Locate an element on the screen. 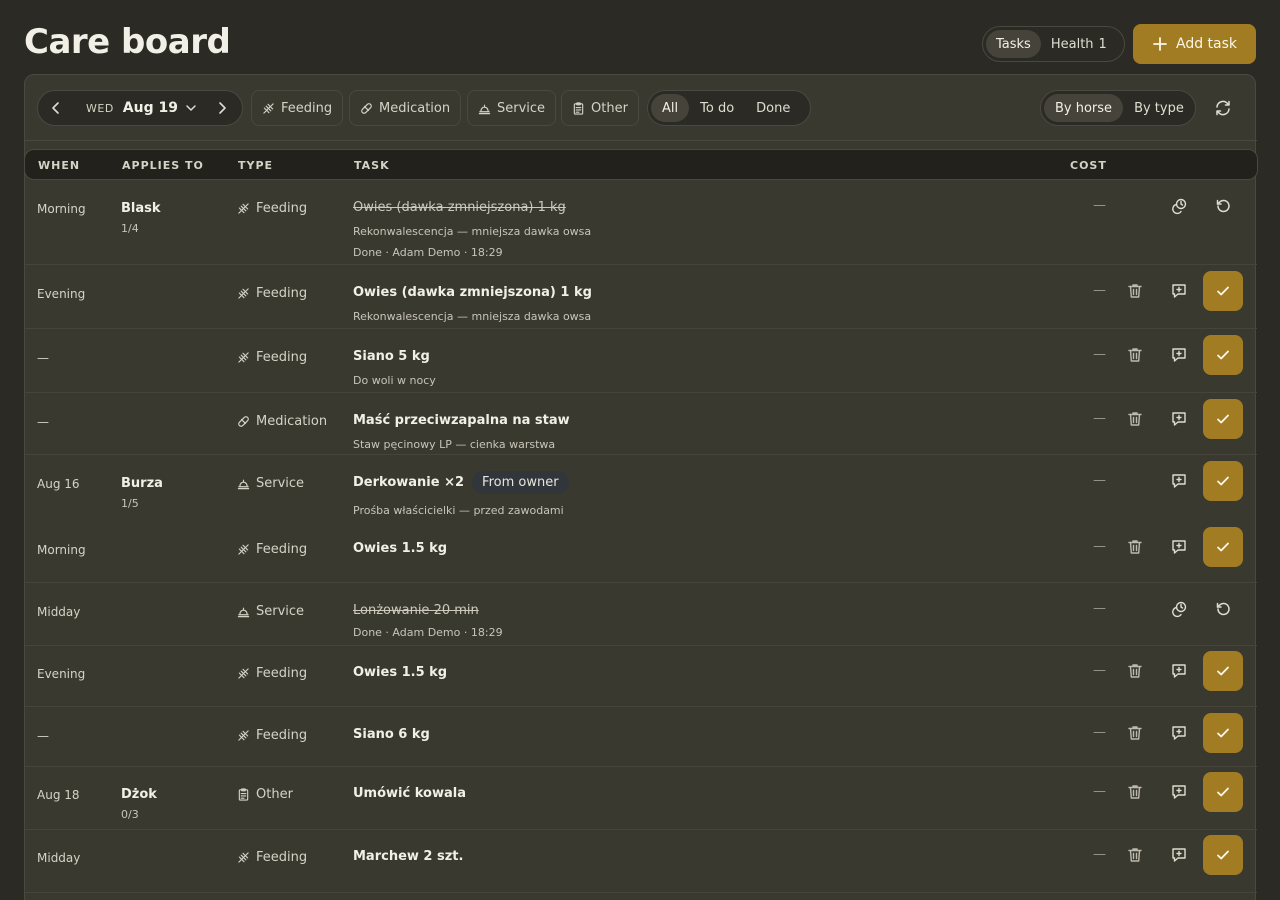  row-horse: Blask 1/4 is located at coordinates (141, 218).